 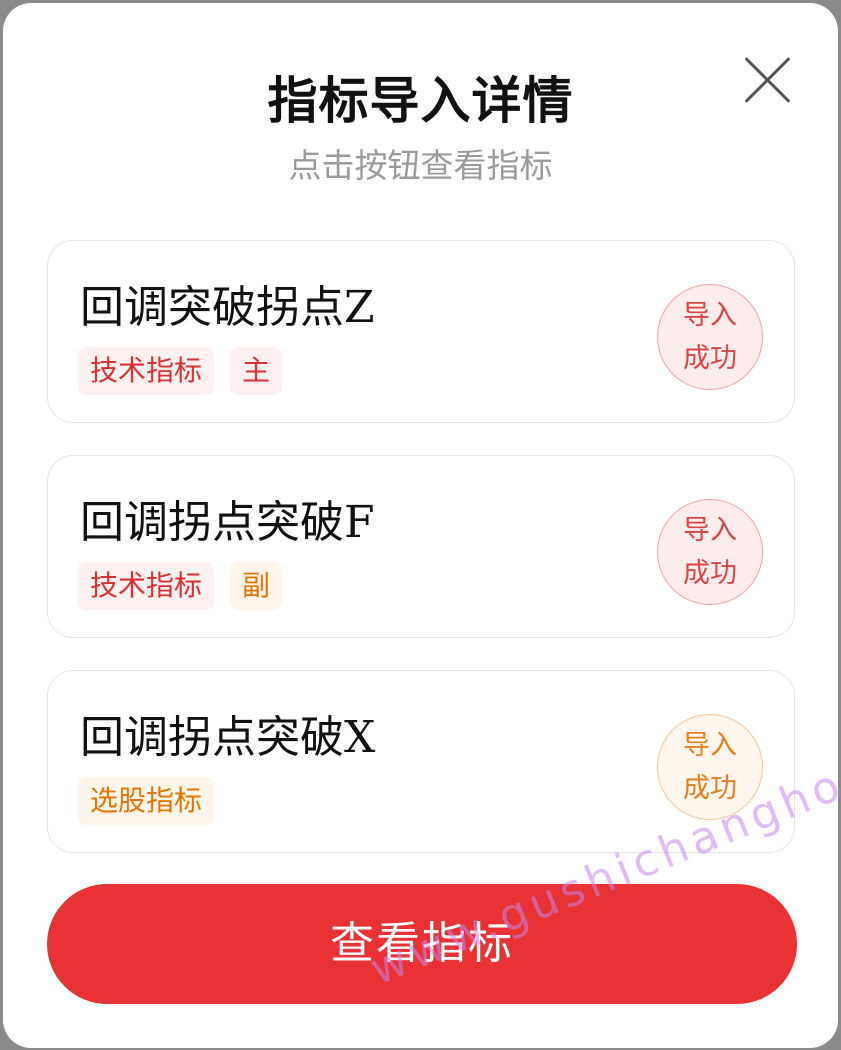 What do you see at coordinates (420, 101) in the screenshot?
I see `dialog-title: 指标导入详情` at bounding box center [420, 101].